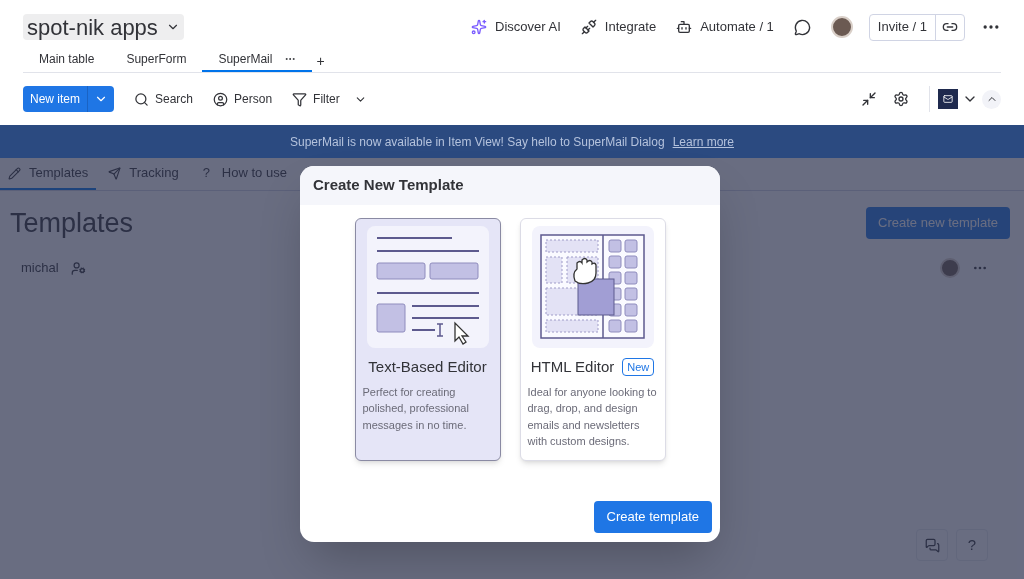 Image resolution: width=1024 pixels, height=579 pixels. I want to click on toolbar-button: Filter, so click(329, 99).